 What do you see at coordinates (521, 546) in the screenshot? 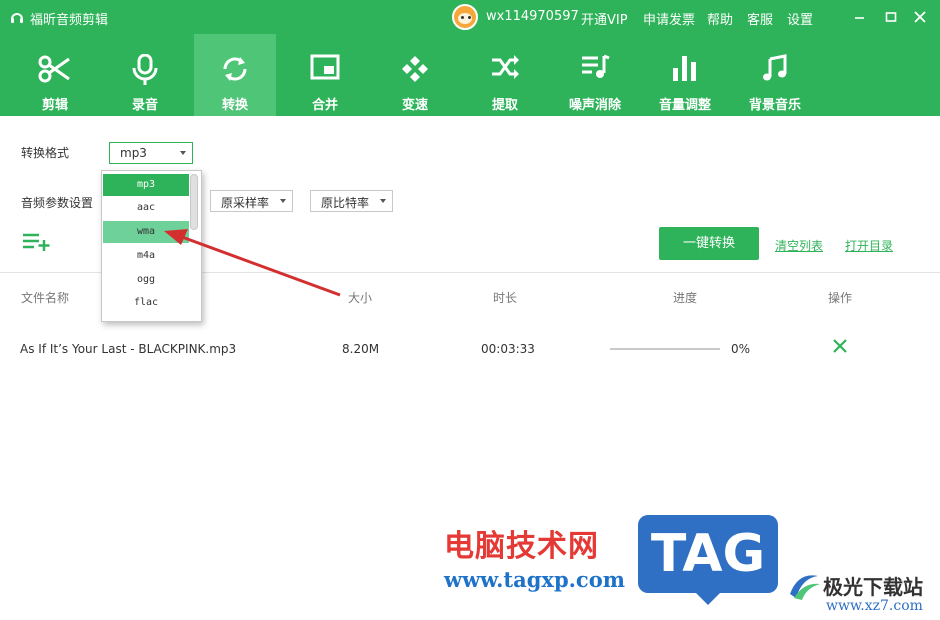
I see `watermark-cn: 电脑技术网` at bounding box center [521, 546].